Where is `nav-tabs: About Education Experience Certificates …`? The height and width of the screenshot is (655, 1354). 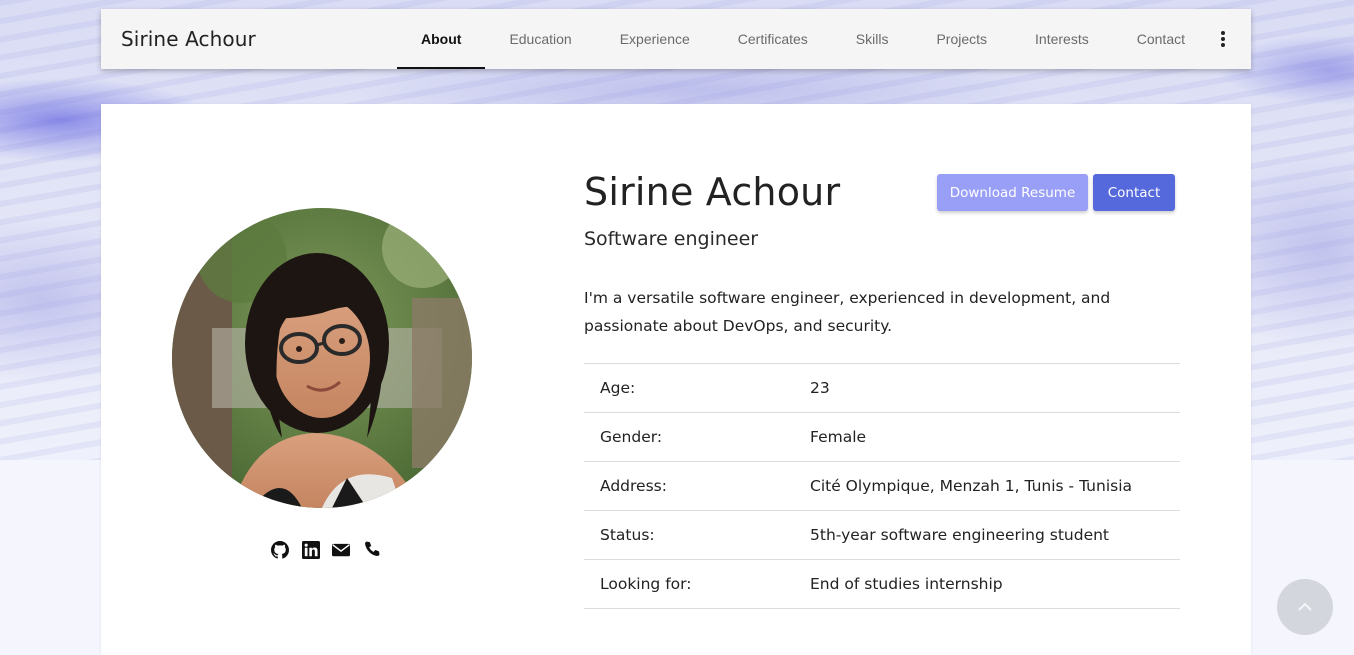 nav-tabs: About Education Experience Certificates … is located at coordinates (803, 39).